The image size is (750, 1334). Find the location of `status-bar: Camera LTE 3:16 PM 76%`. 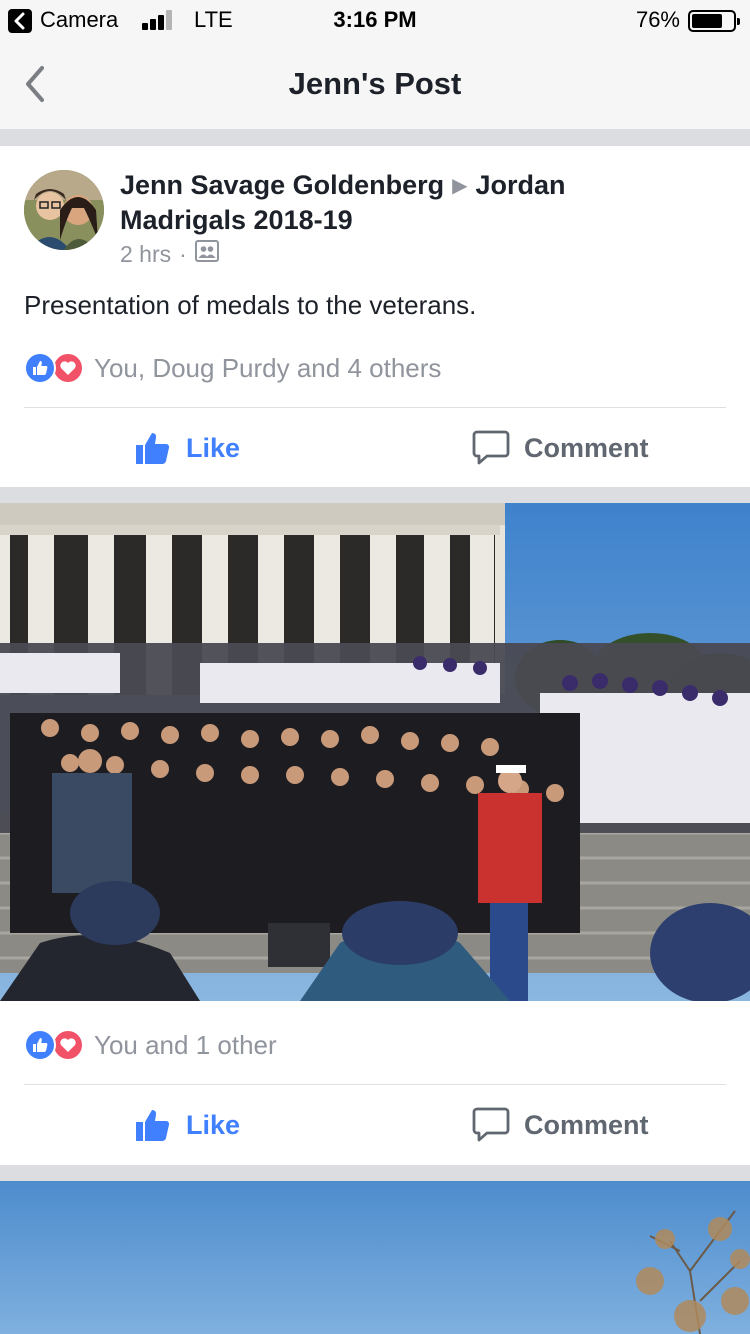

status-bar: Camera LTE 3:16 PM 76% is located at coordinates (375, 20).